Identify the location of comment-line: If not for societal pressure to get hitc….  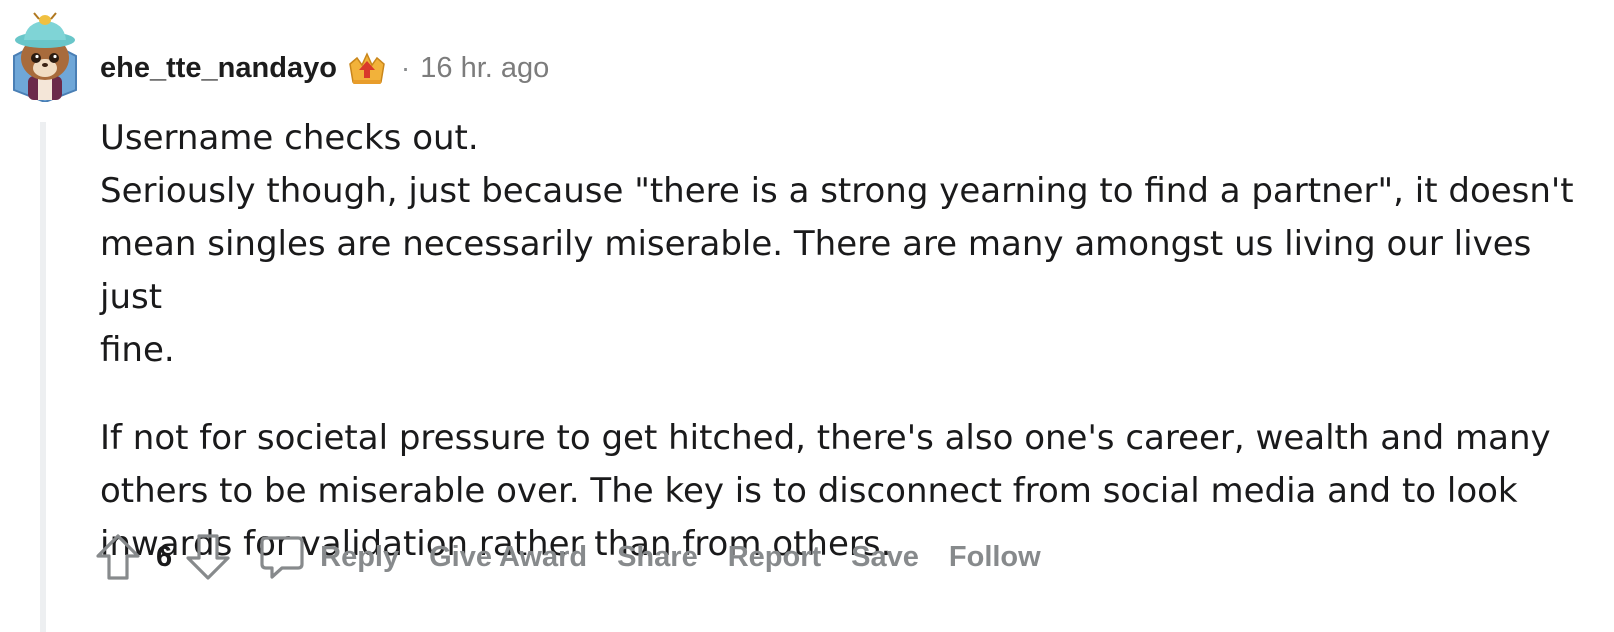
(825, 438).